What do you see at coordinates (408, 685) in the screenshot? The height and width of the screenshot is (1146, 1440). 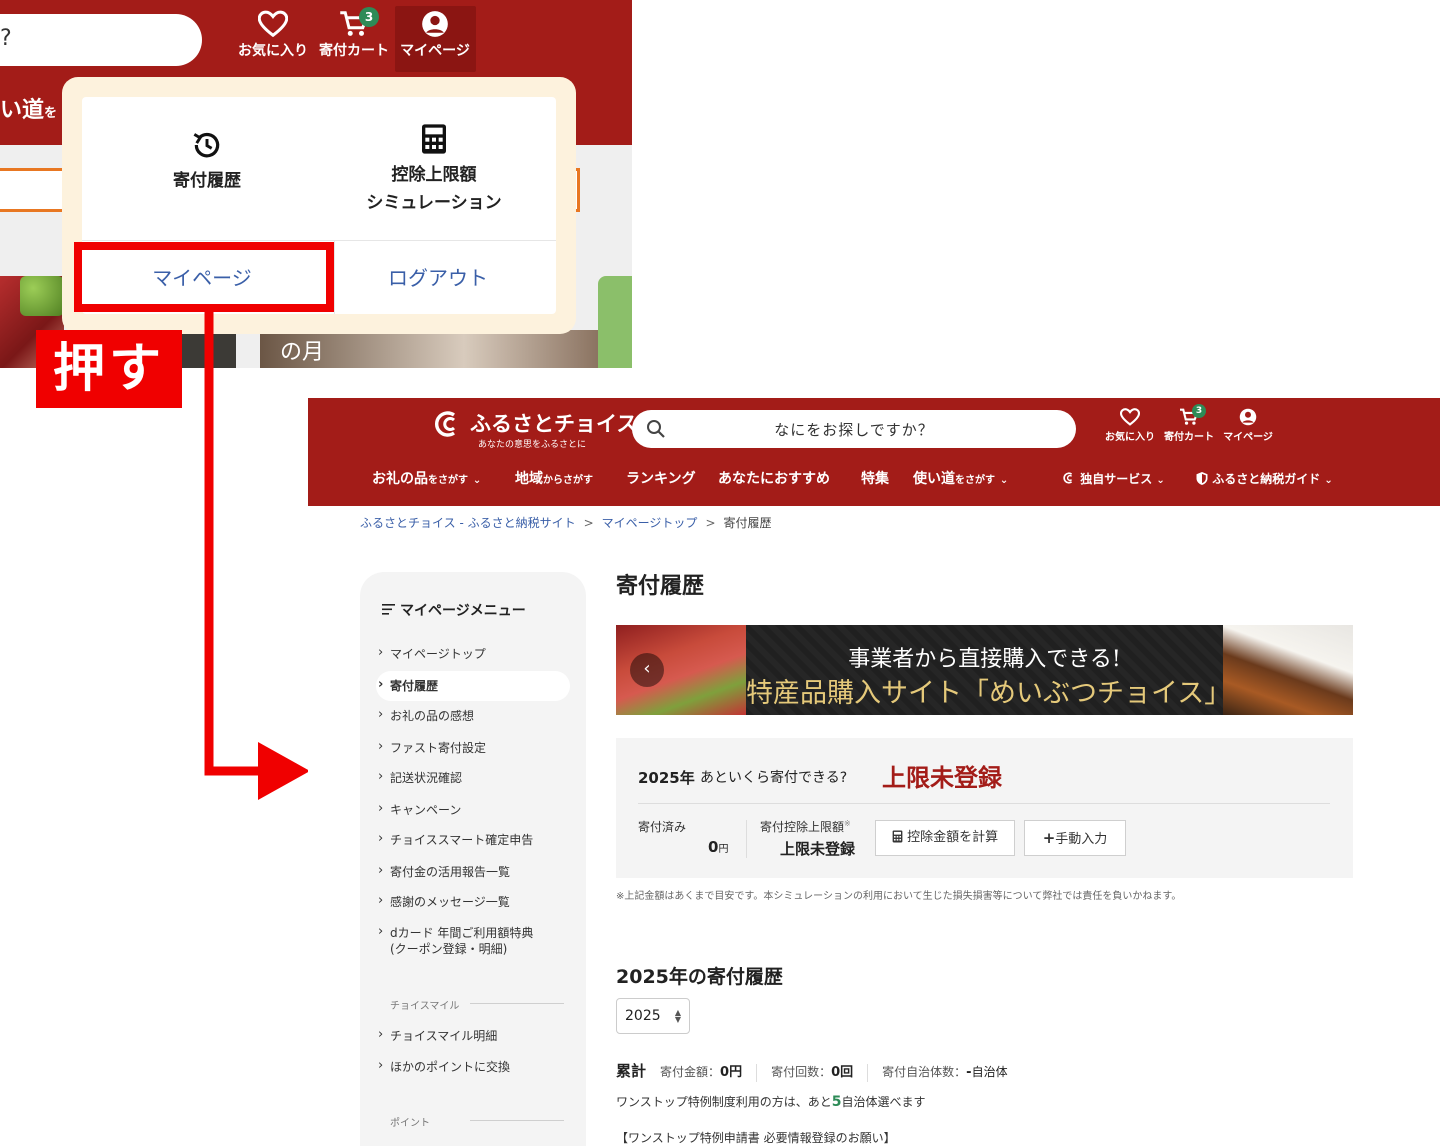 I see `sidebar-item-donation-history: 寄付履歴` at bounding box center [408, 685].